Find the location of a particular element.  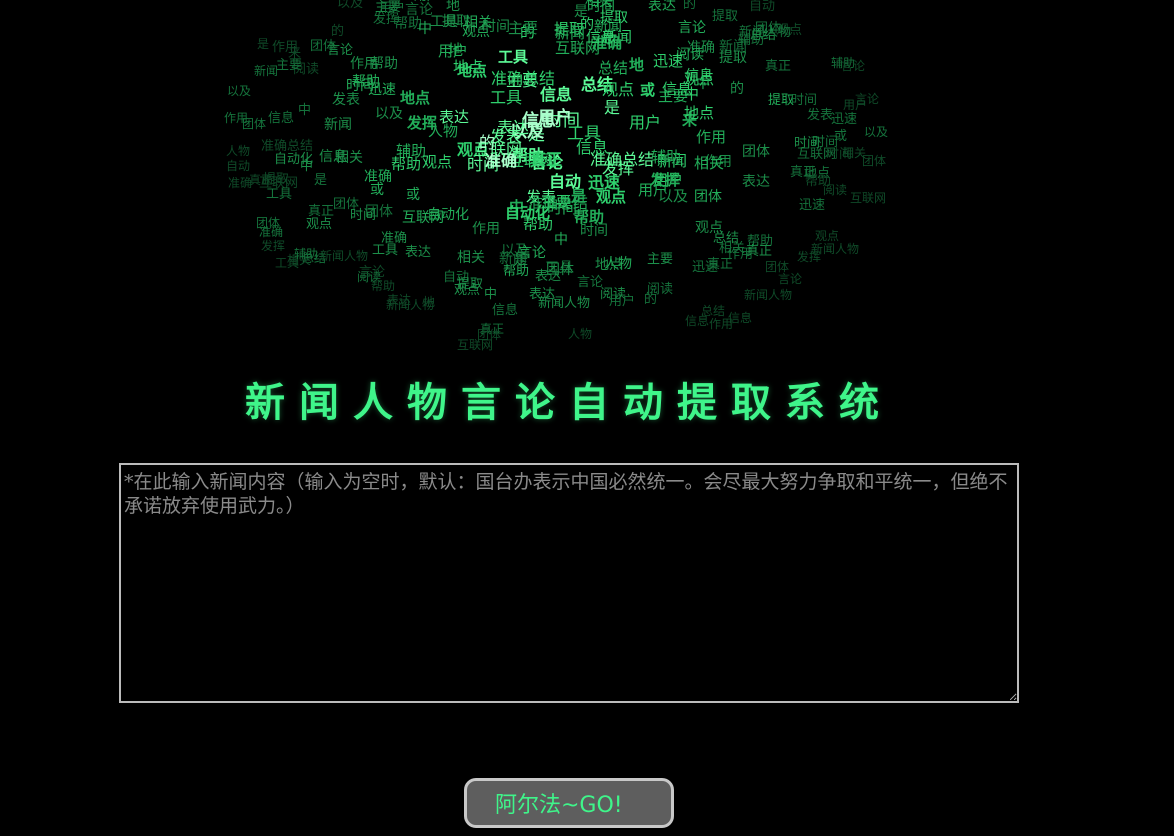

cloud-word: 自动 is located at coordinates (238, 166).